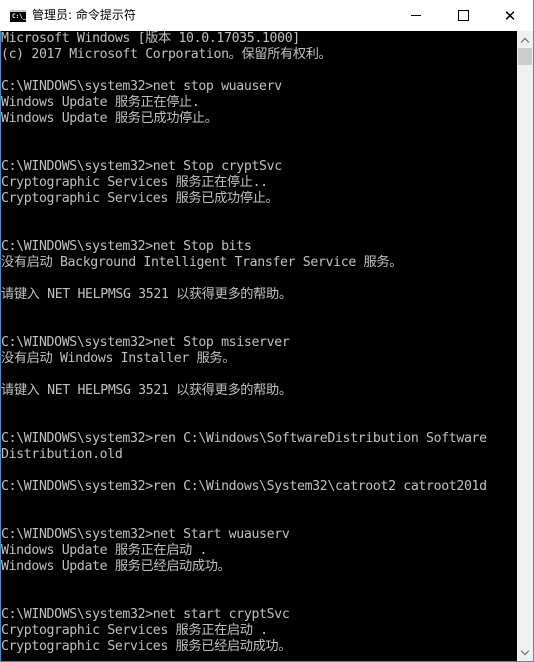 Image resolution: width=534 pixels, height=662 pixels. I want to click on maximize-button, so click(463, 15).